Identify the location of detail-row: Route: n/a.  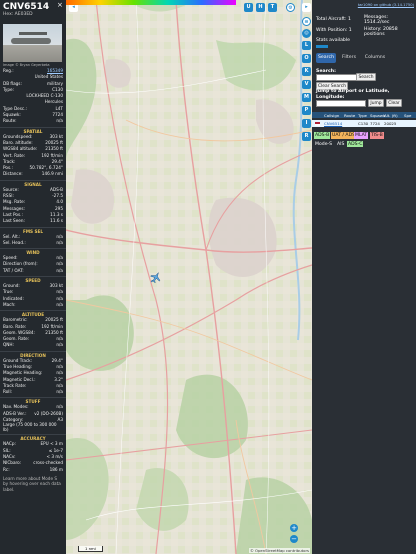
(33, 121).